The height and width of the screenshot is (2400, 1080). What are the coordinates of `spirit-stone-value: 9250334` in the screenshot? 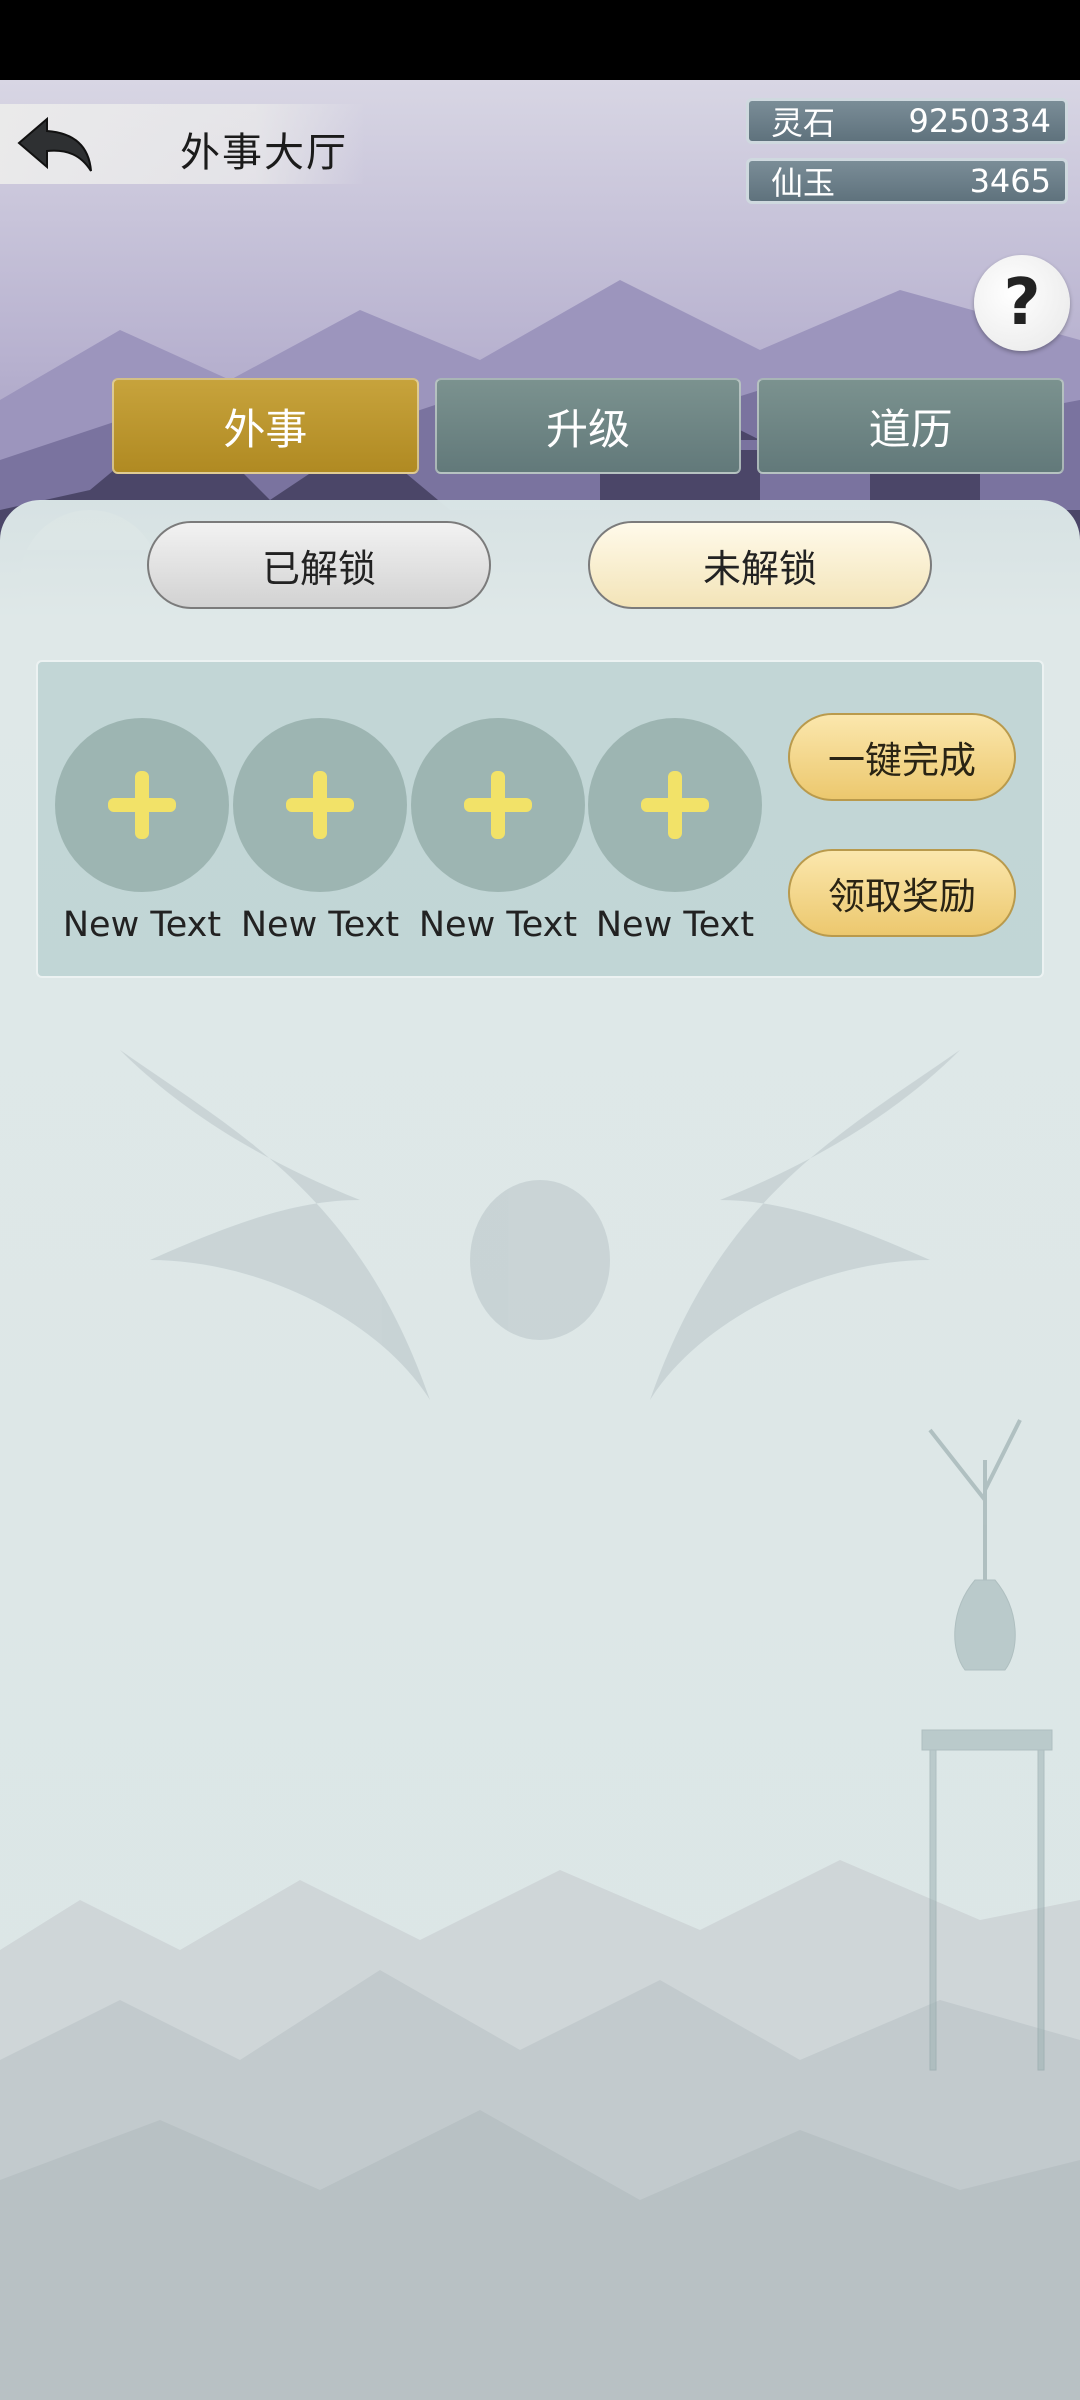 It's located at (979, 121).